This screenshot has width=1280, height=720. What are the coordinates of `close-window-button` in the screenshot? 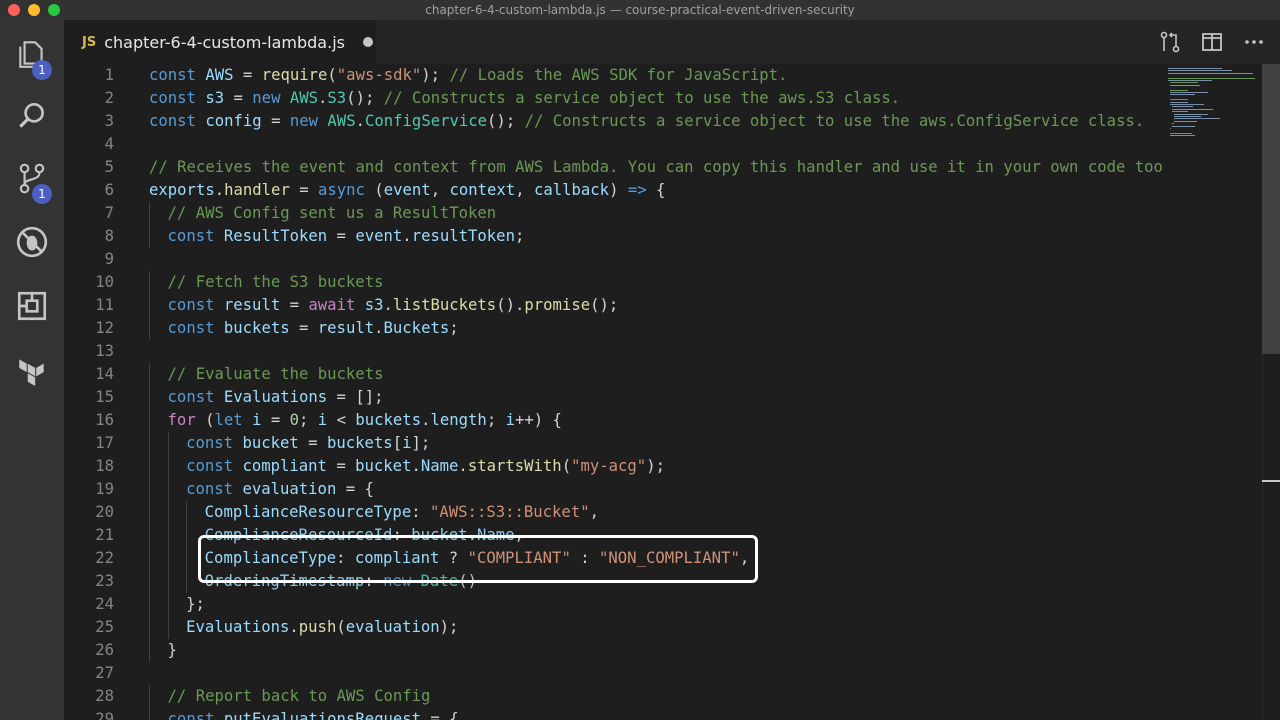 It's located at (14, 10).